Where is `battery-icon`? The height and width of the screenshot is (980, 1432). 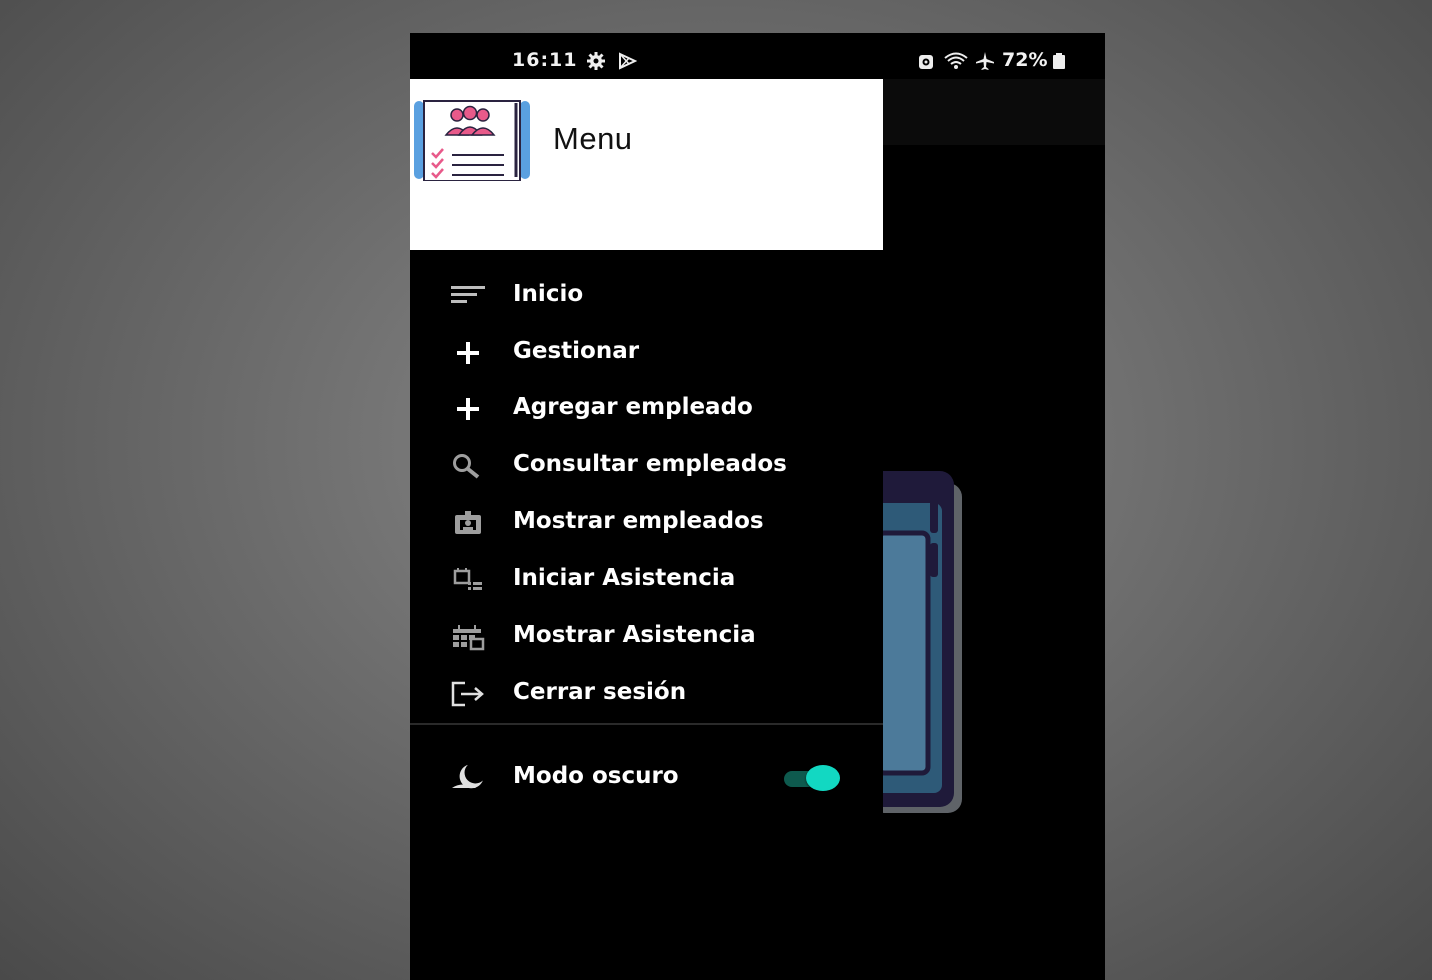 battery-icon is located at coordinates (1059, 61).